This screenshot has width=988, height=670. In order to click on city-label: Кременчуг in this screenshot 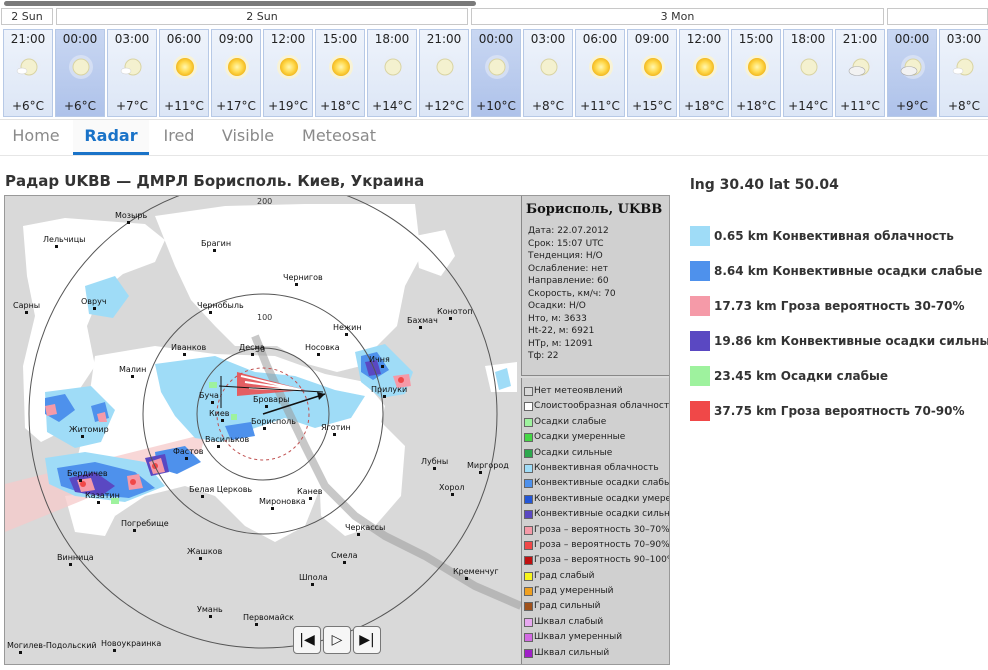, I will do `click(476, 571)`.